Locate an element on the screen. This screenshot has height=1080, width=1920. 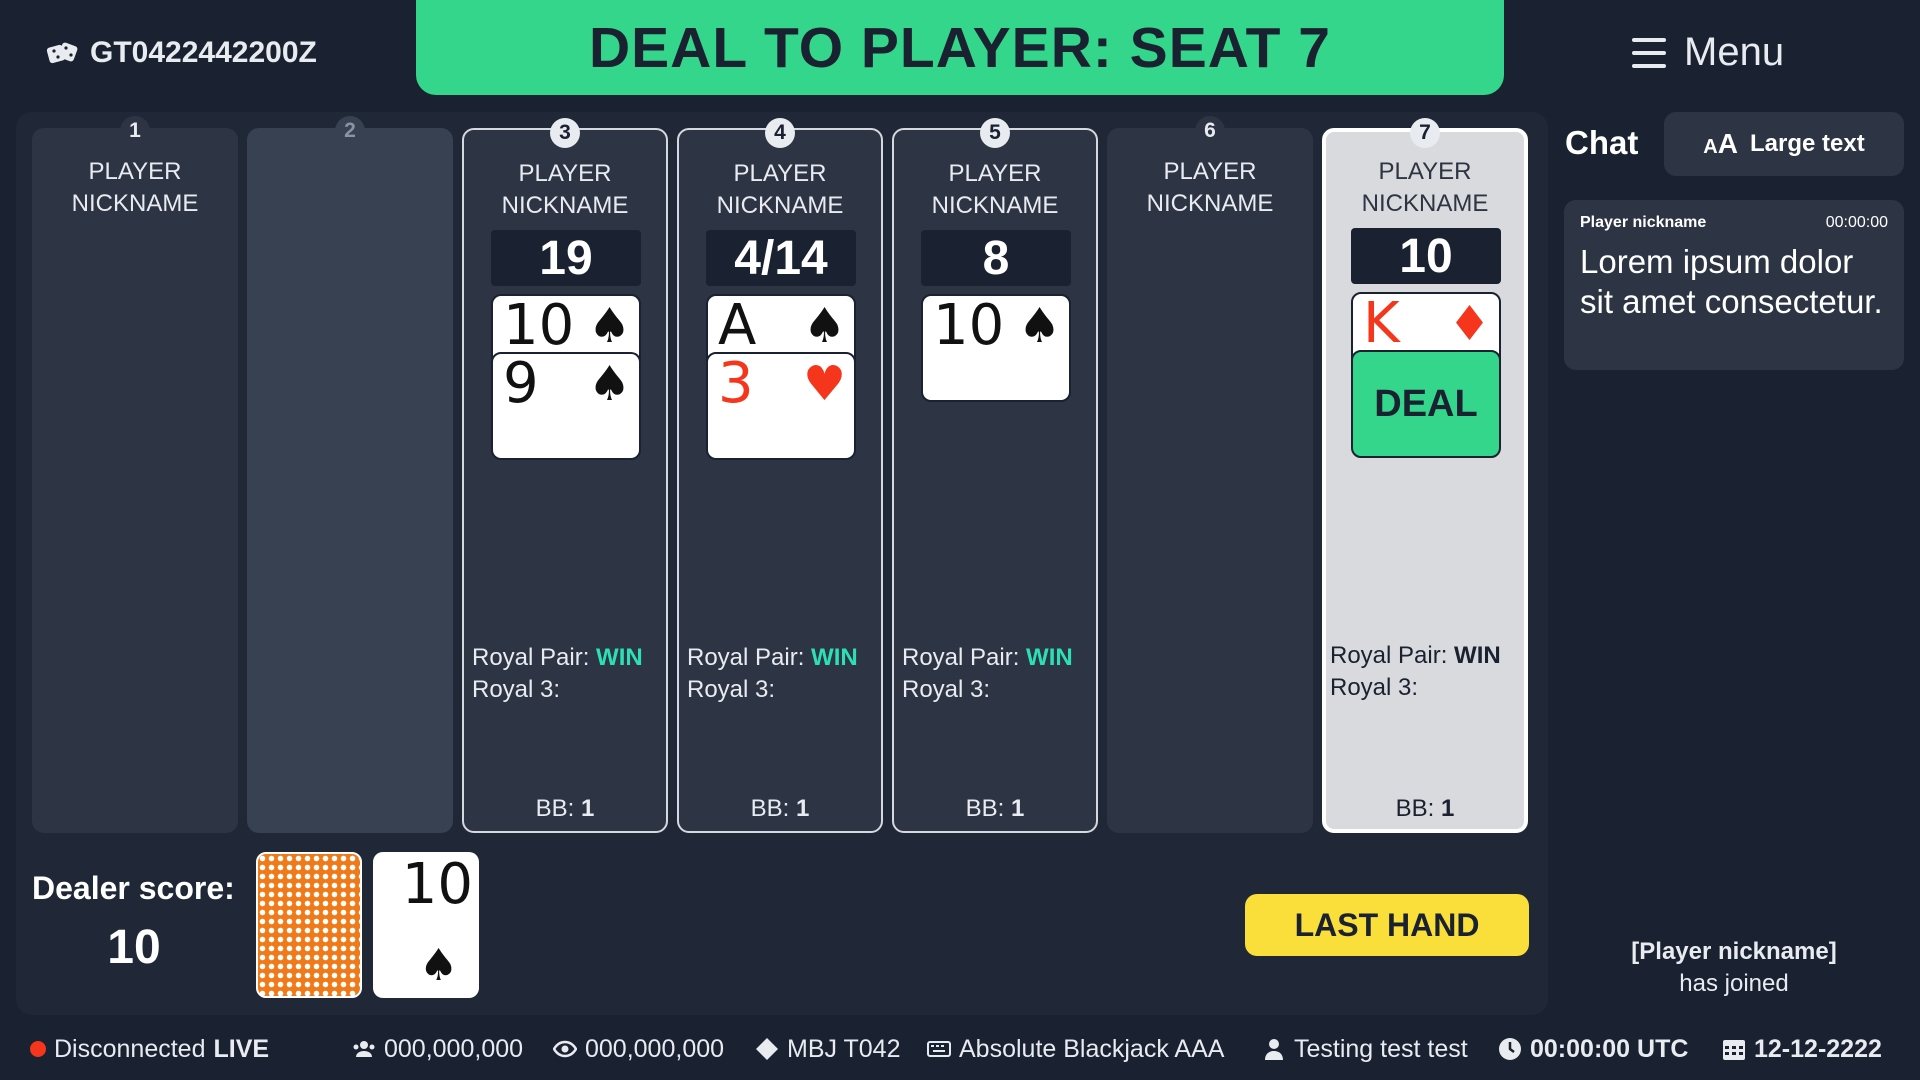
clock: 00:00:00 UTC is located at coordinates (1593, 1049).